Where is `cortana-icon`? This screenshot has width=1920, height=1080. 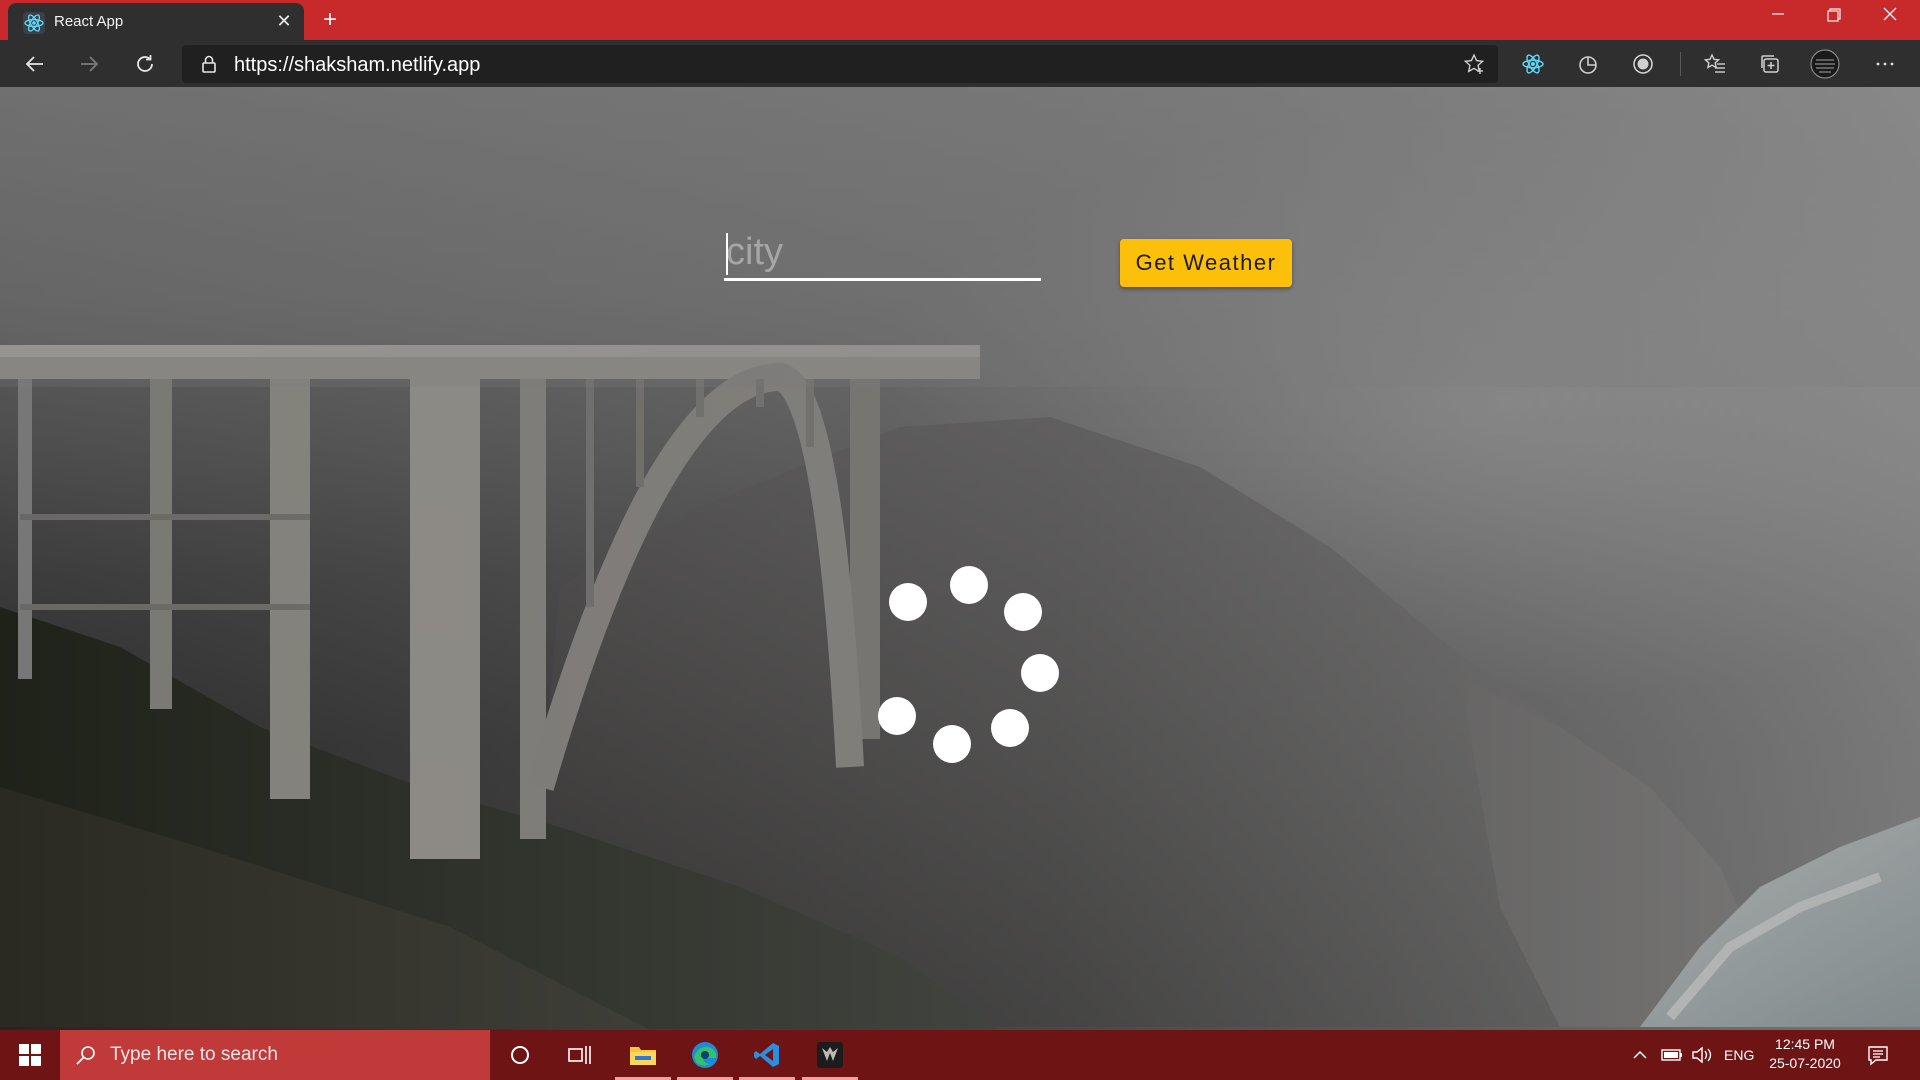
cortana-icon is located at coordinates (520, 1055).